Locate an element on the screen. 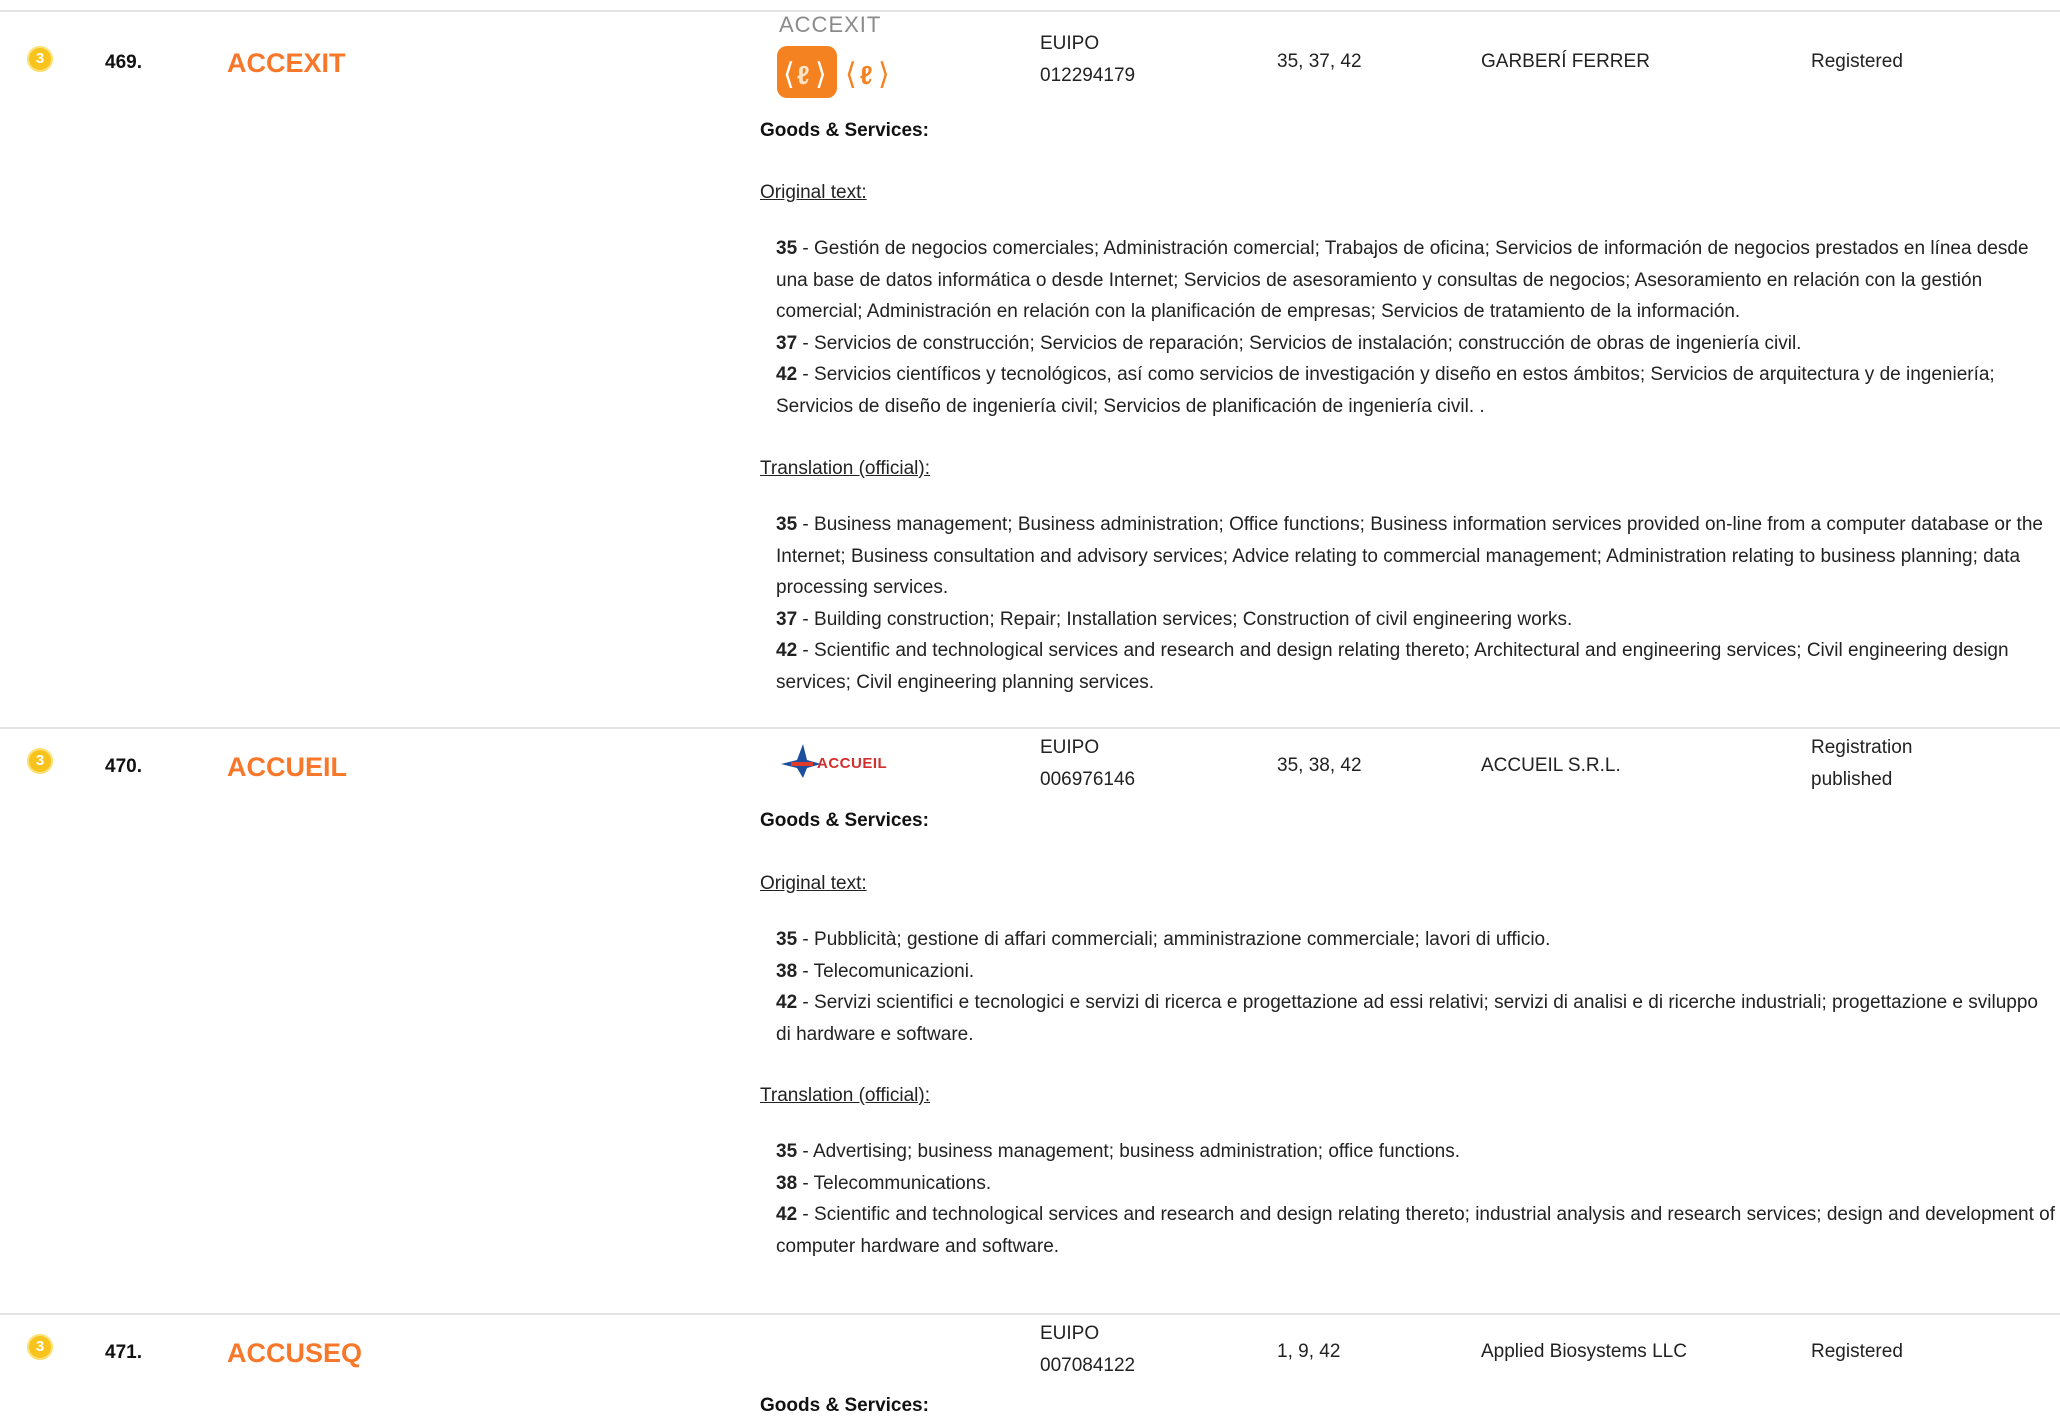 Image resolution: width=2060 pixels, height=1417 pixels. classes-cell: 1, 9, 42 is located at coordinates (1309, 1351).